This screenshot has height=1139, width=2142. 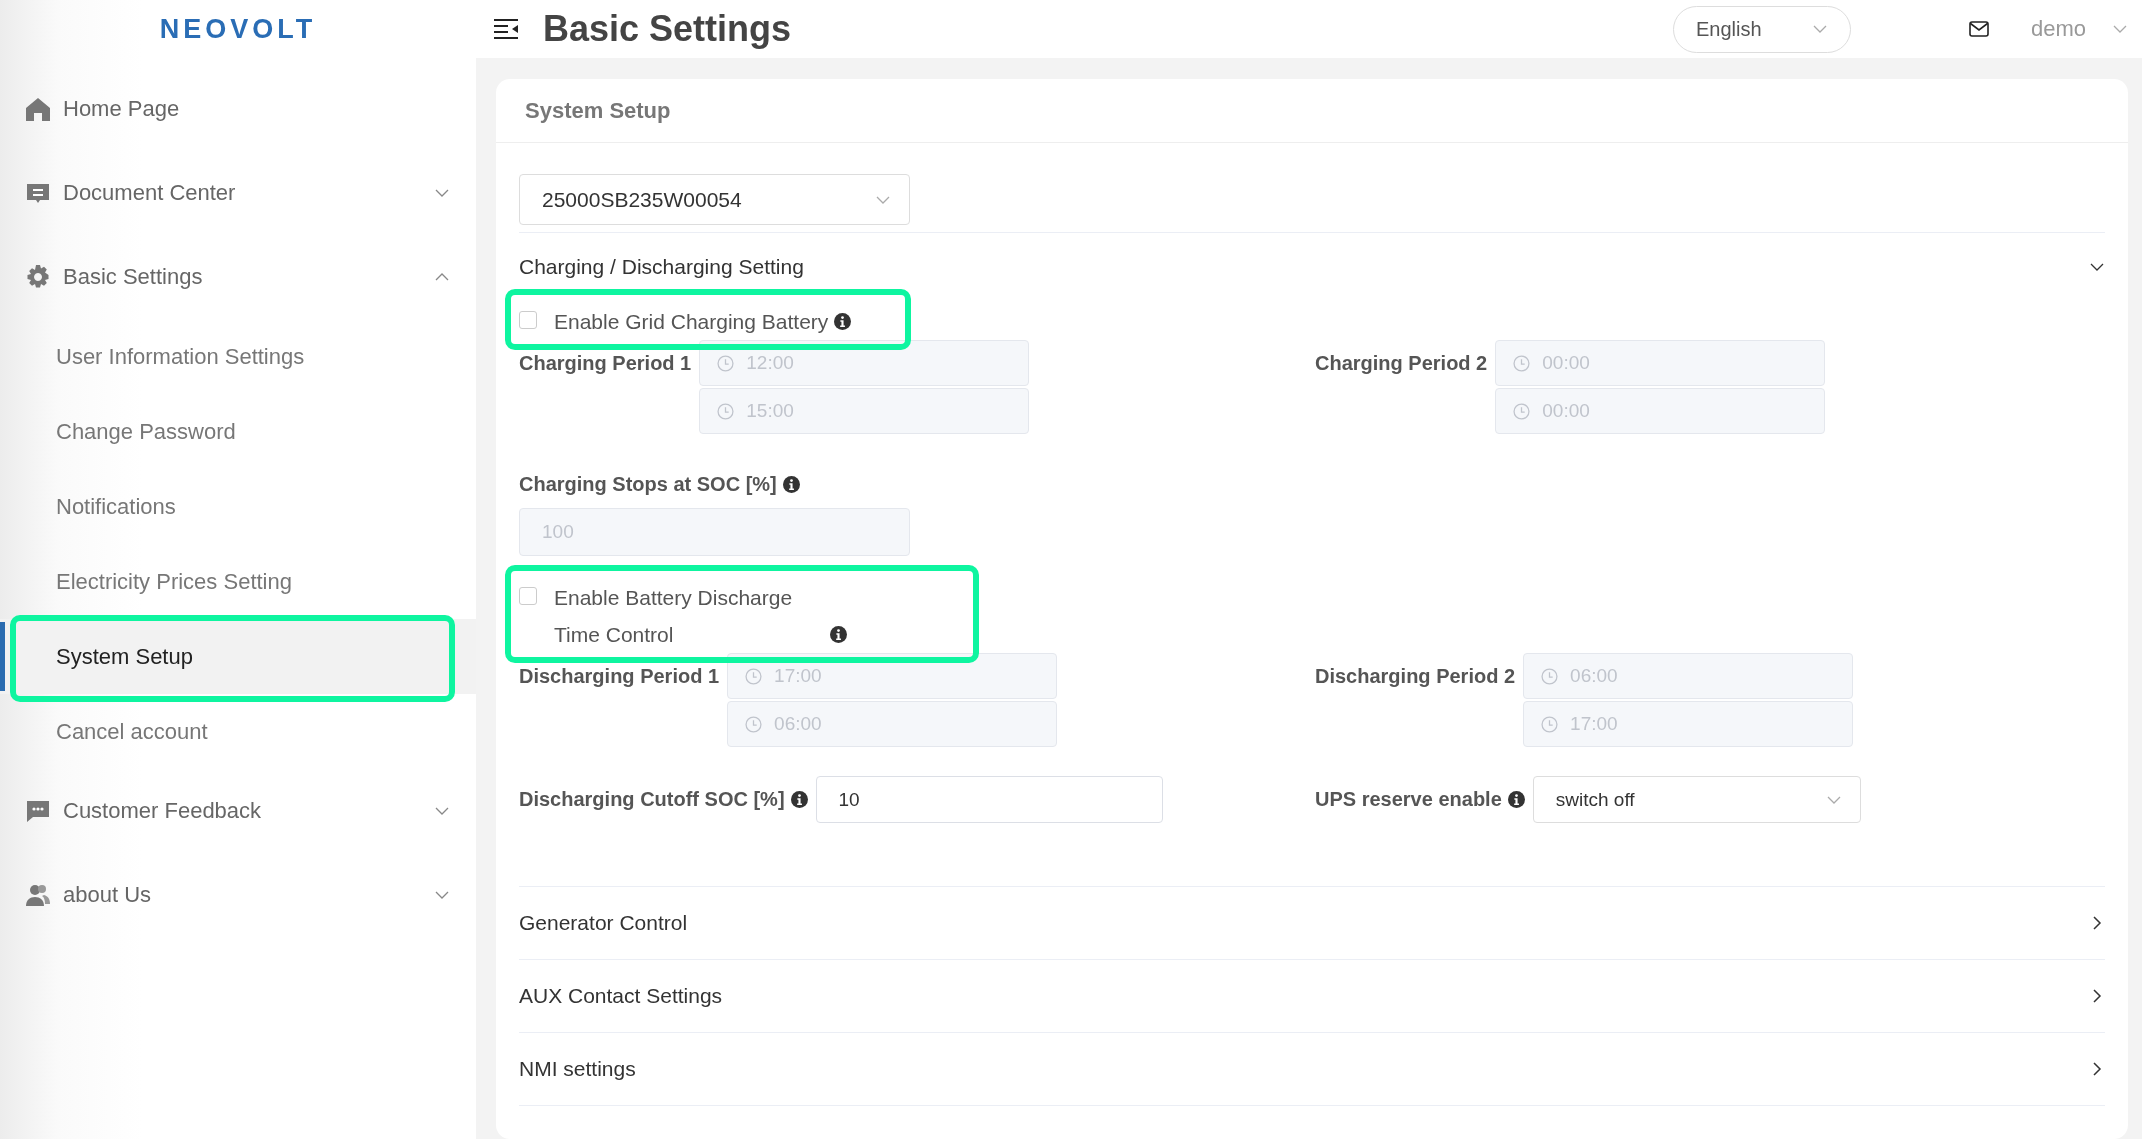 I want to click on mail-icon, so click(x=1978, y=29).